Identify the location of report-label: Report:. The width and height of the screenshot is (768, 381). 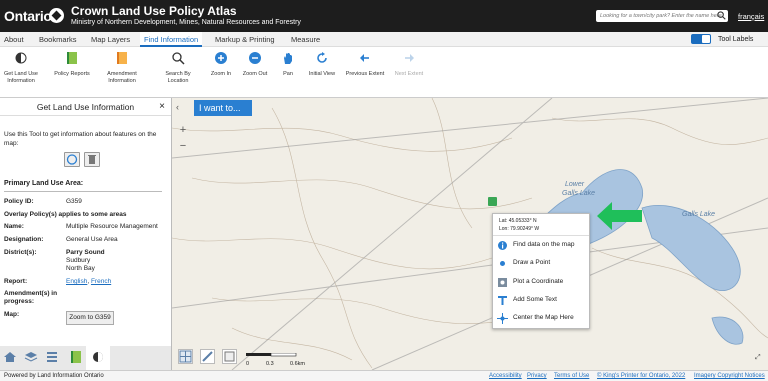
(16, 281).